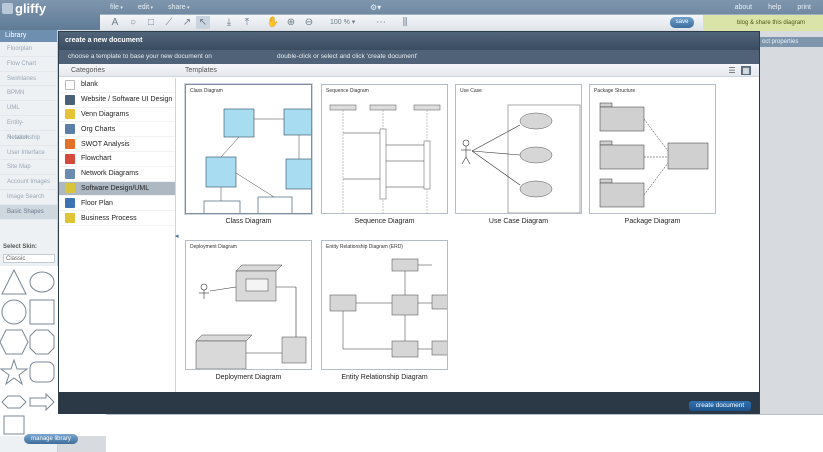 Image resolution: width=823 pixels, height=452 pixels. Describe the element at coordinates (14, 425) in the screenshot. I see `cylinder-shape` at that location.